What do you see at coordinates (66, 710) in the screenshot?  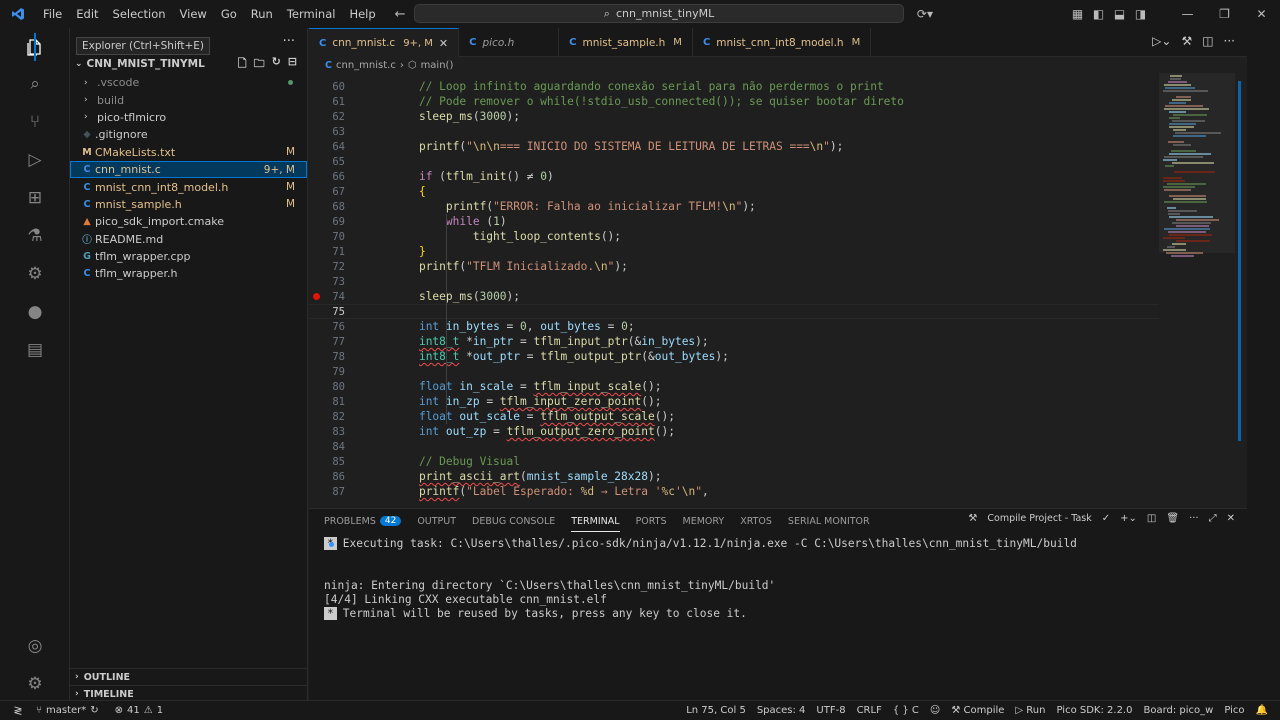 I see `git-branch: master*` at bounding box center [66, 710].